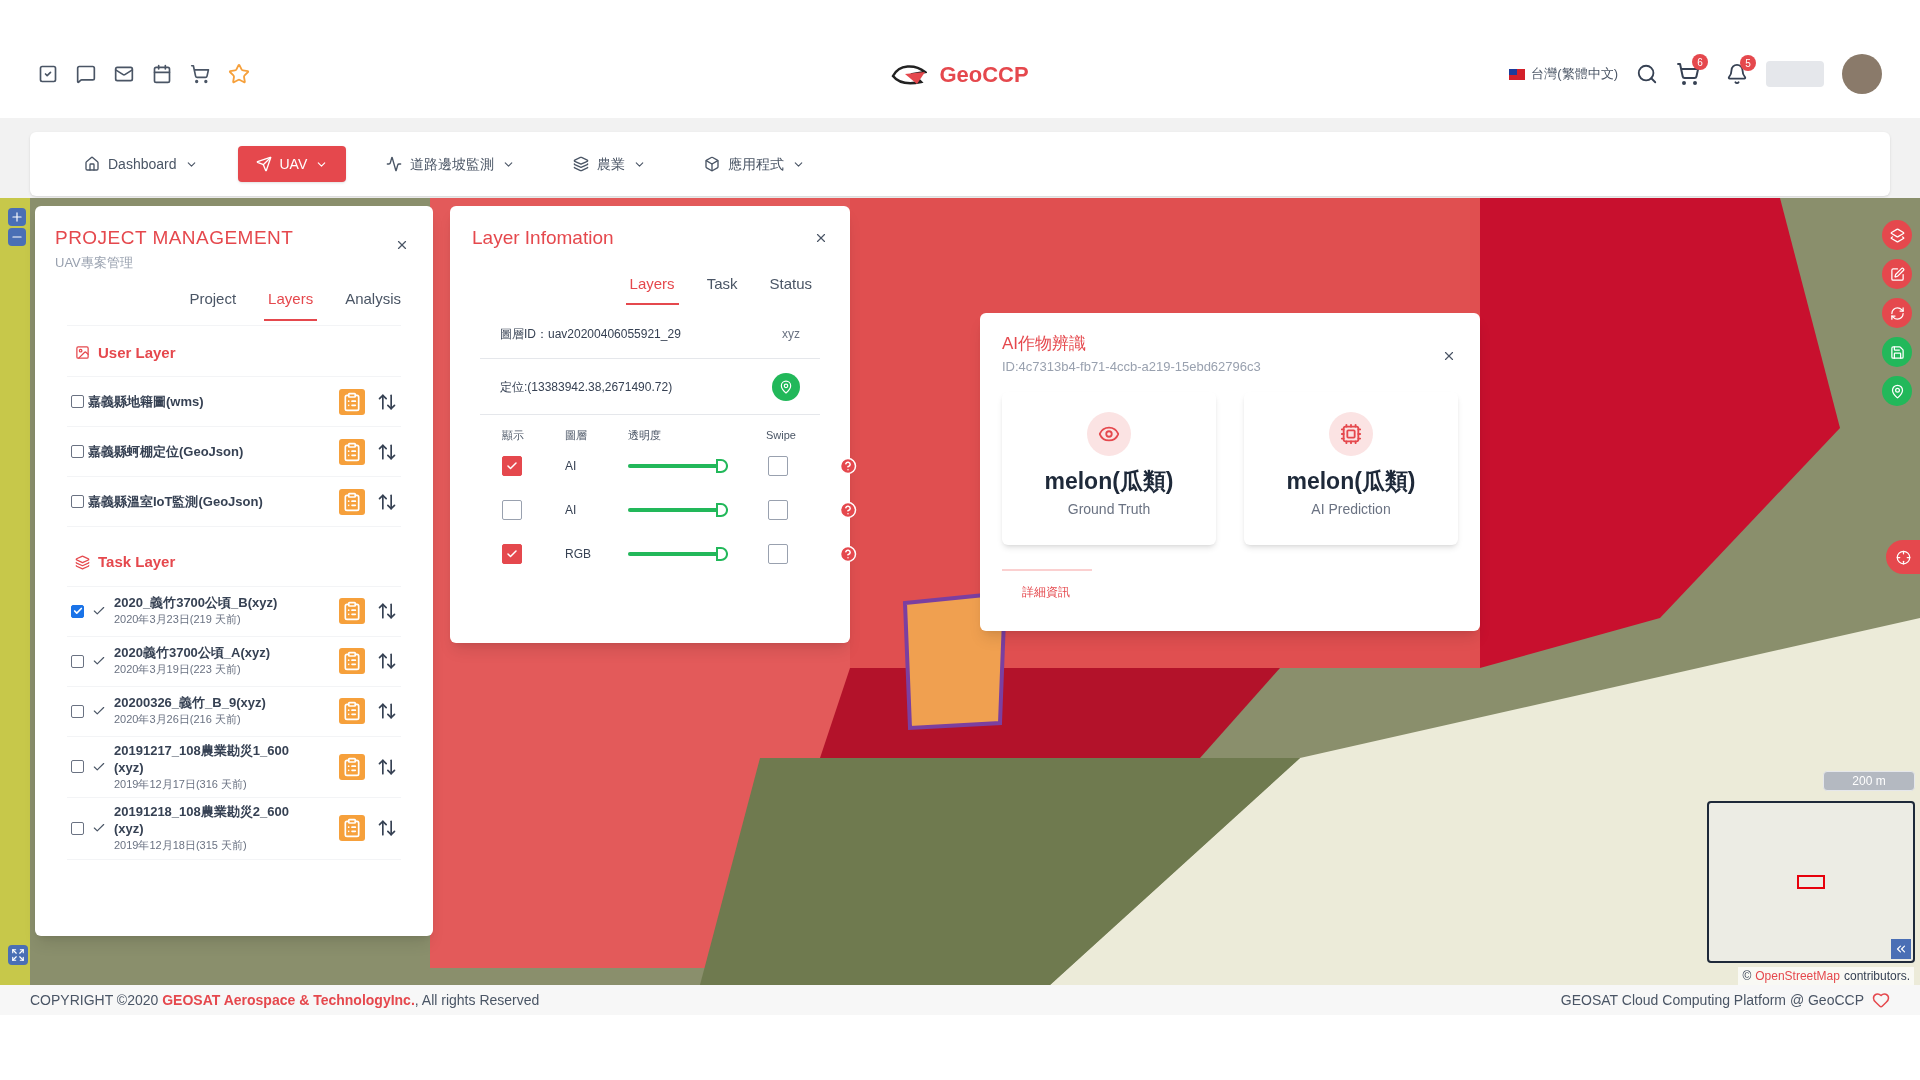 The image size is (1920, 1080). What do you see at coordinates (576, 435) in the screenshot?
I see `column-header: 圖層` at bounding box center [576, 435].